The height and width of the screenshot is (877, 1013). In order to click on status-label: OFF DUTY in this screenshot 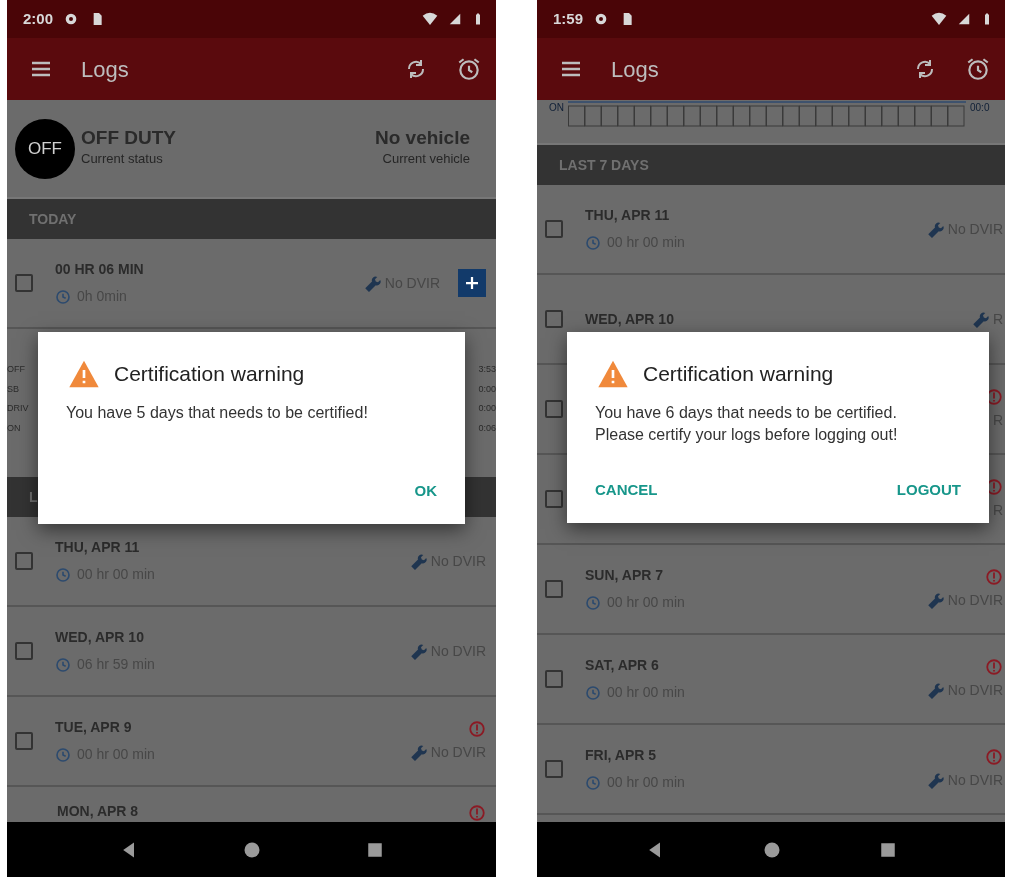, I will do `click(128, 139)`.